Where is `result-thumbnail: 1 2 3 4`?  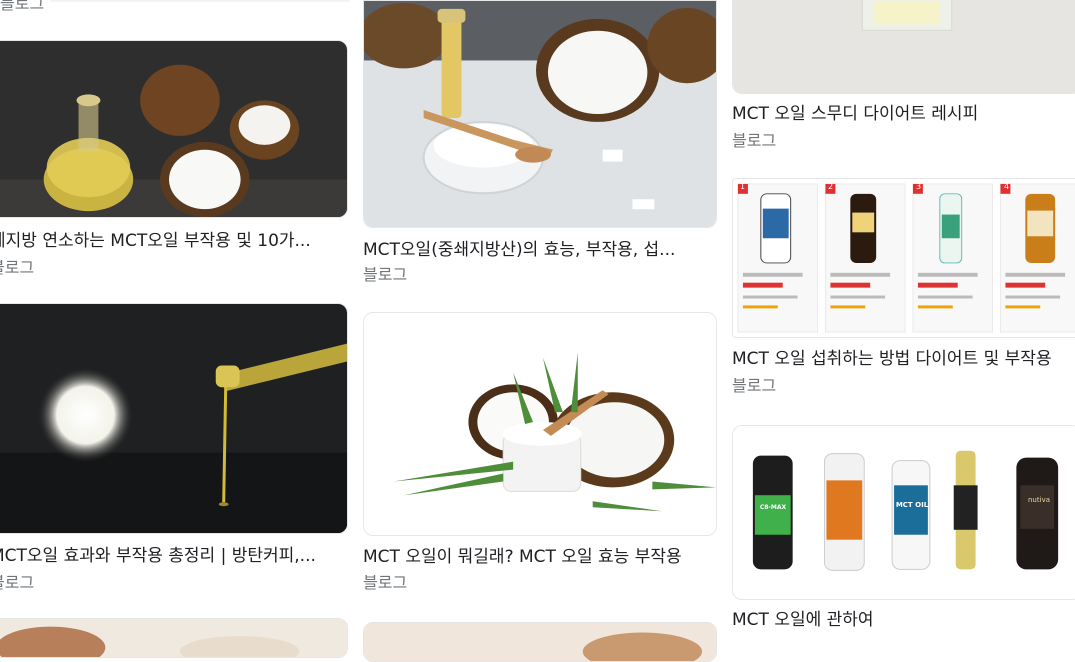
result-thumbnail: 1 2 3 4 is located at coordinates (903, 258).